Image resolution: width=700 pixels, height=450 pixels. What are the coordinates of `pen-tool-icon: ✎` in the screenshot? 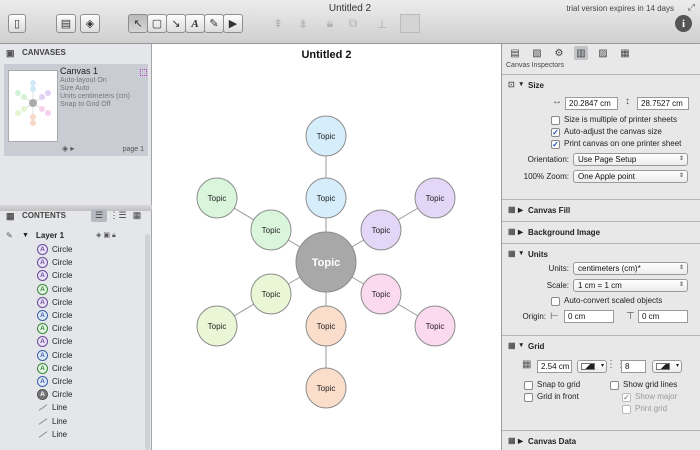 It's located at (214, 23).